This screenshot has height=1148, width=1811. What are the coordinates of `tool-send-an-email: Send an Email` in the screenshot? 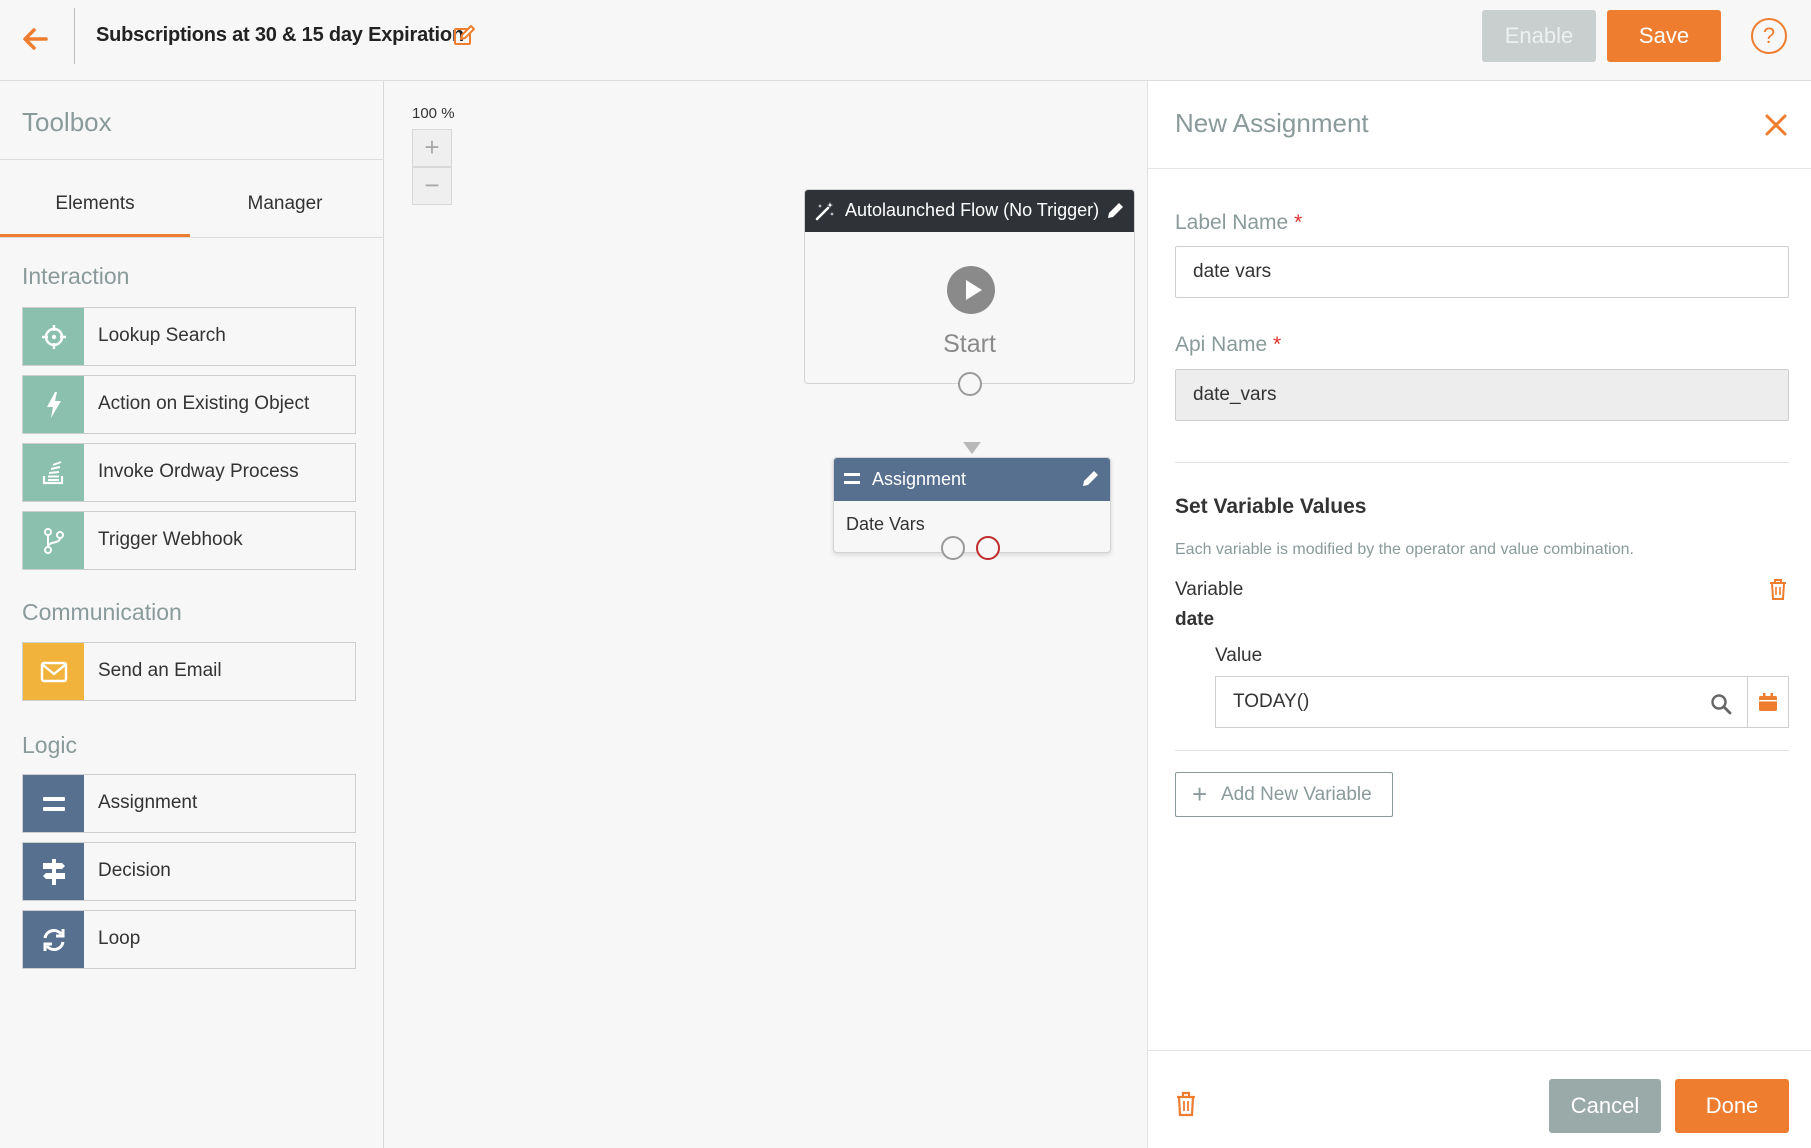 It's located at (189, 671).